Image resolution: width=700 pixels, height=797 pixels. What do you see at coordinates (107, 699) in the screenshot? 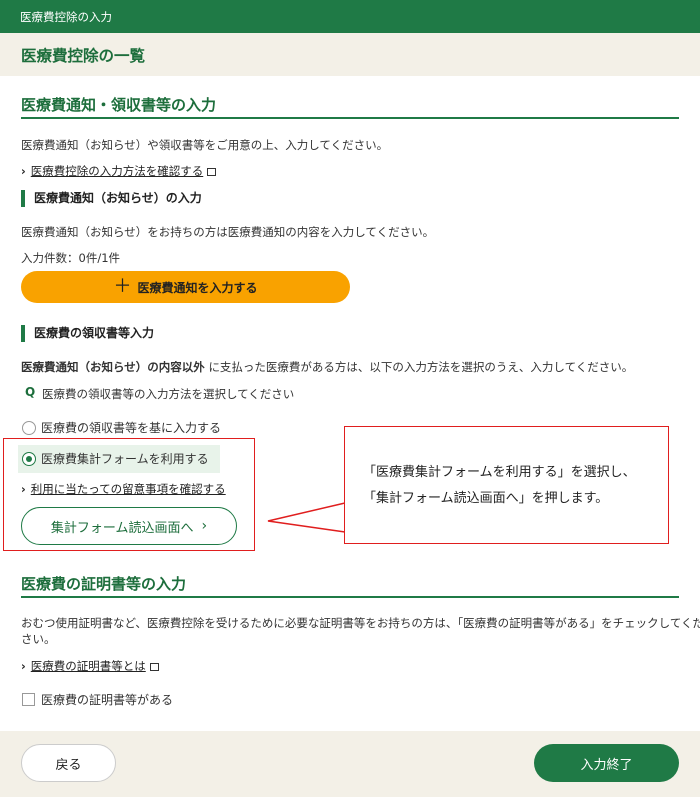
I see `has-certificate-checkbox-label: 医療費の証明書等がある` at bounding box center [107, 699].